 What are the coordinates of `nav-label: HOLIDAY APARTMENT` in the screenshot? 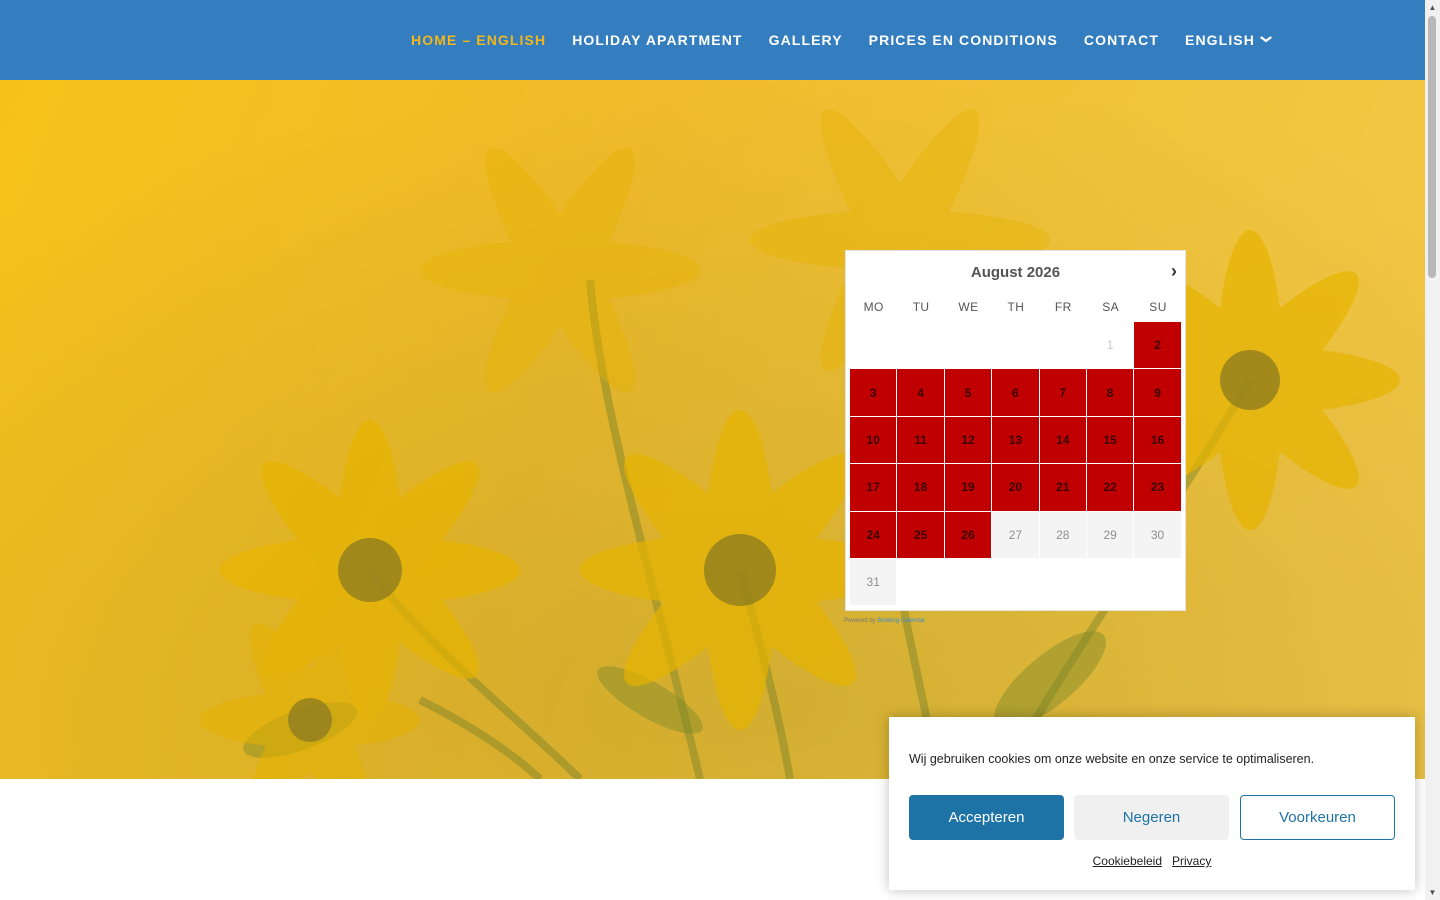 It's located at (657, 40).